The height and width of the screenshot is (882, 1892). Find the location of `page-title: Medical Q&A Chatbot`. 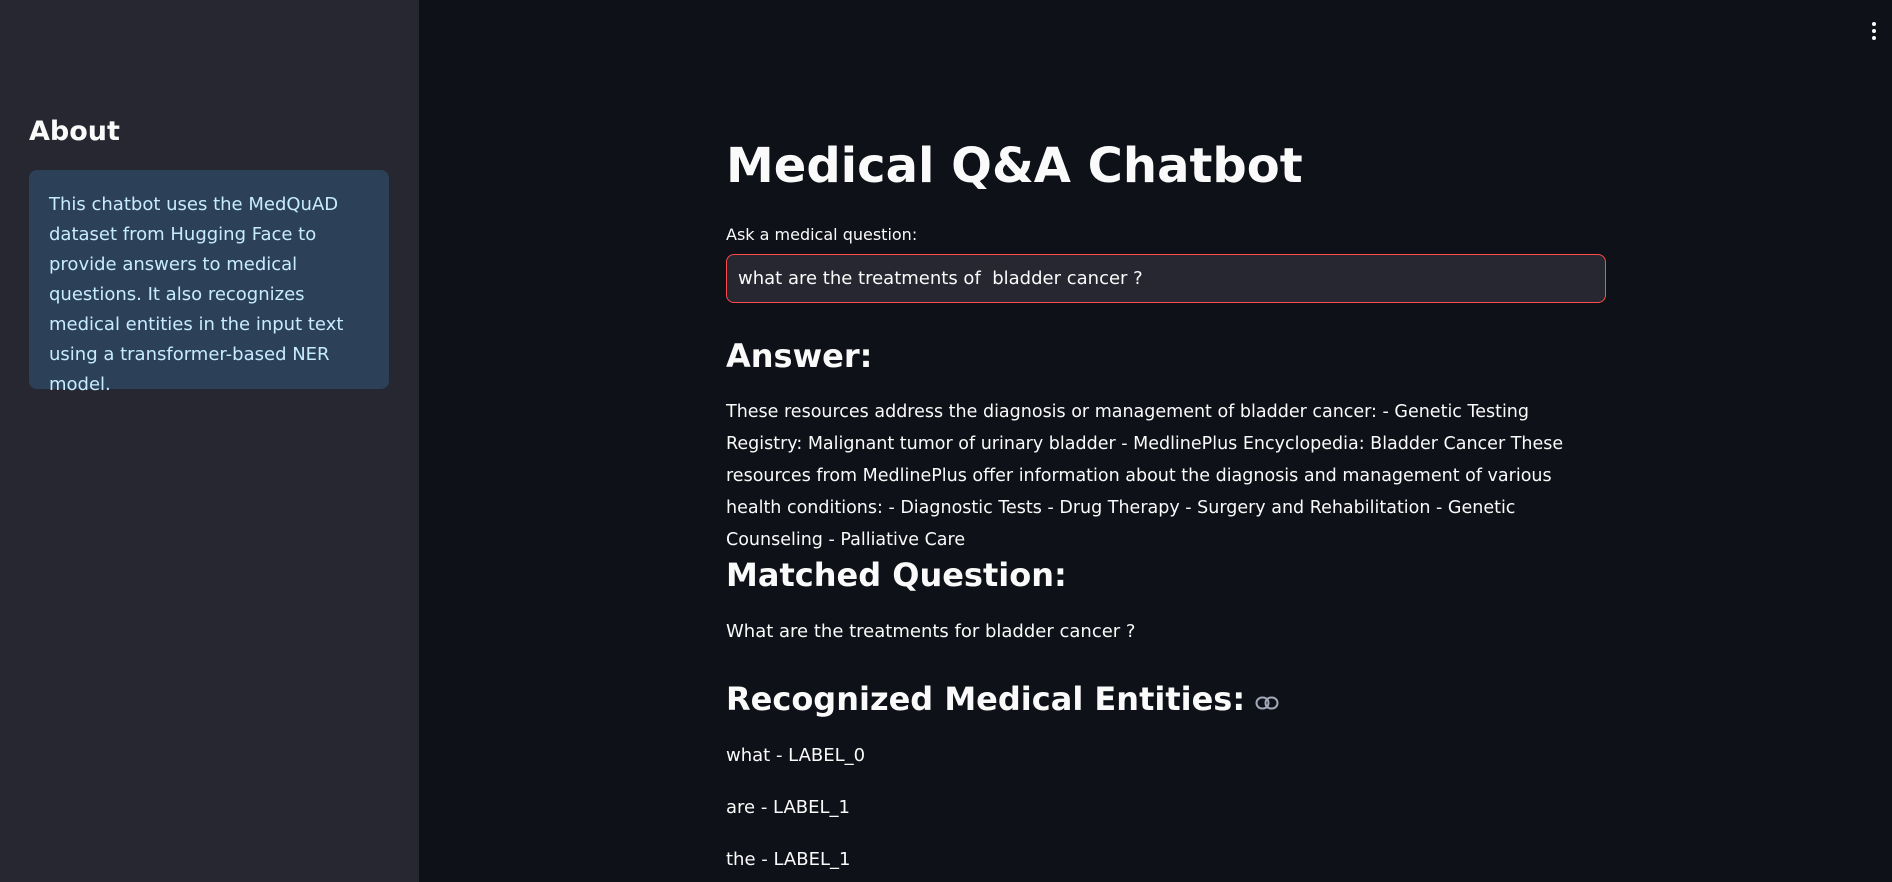

page-title: Medical Q&A Chatbot is located at coordinates (1014, 166).